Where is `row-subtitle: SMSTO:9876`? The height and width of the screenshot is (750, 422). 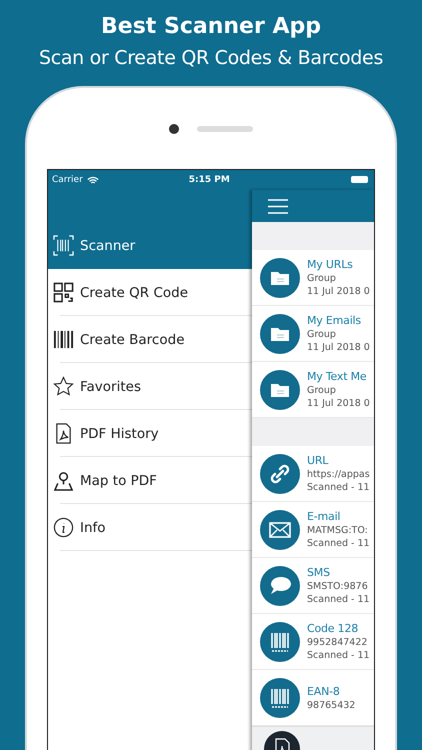
row-subtitle: SMSTO:9876 is located at coordinates (338, 586).